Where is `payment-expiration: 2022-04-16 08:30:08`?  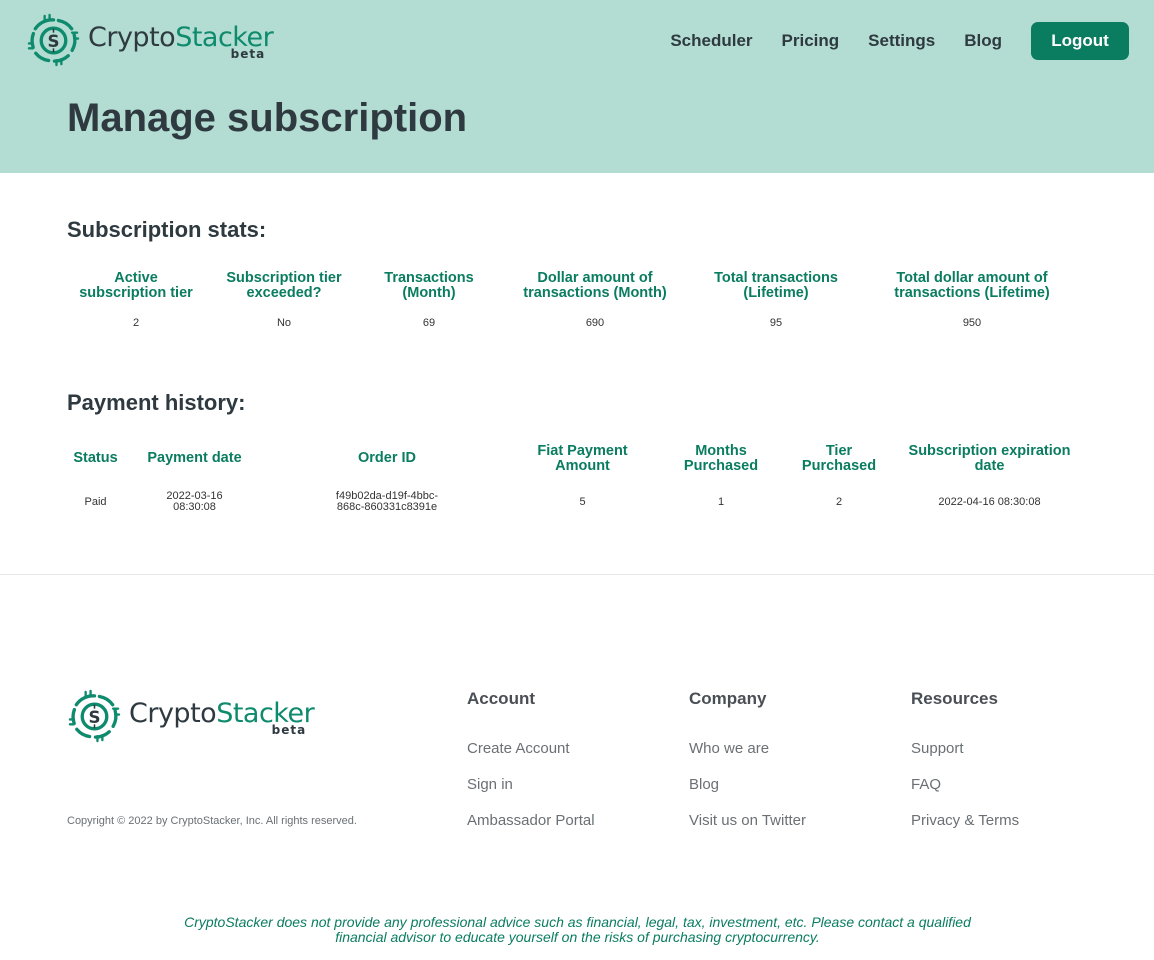 payment-expiration: 2022-04-16 08:30:08 is located at coordinates (989, 501).